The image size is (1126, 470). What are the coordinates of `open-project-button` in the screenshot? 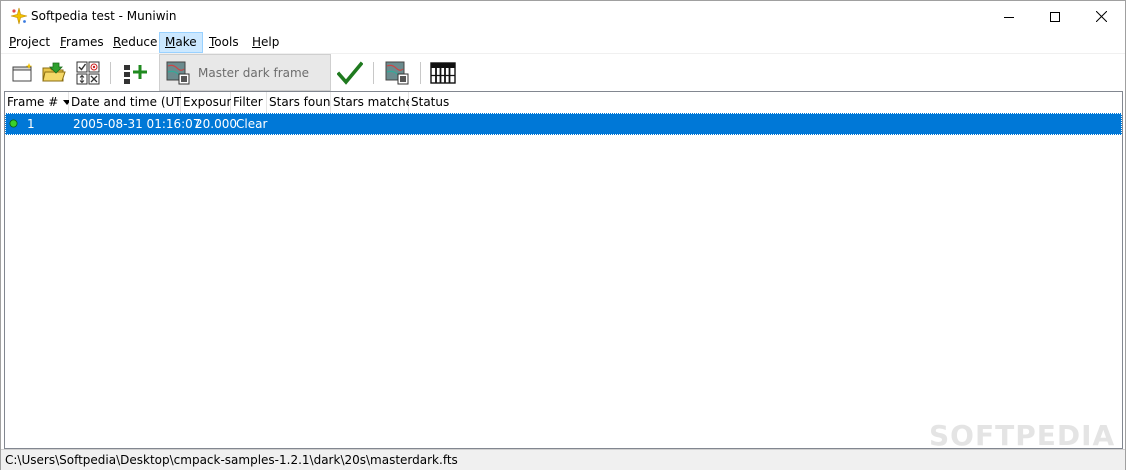 It's located at (54, 73).